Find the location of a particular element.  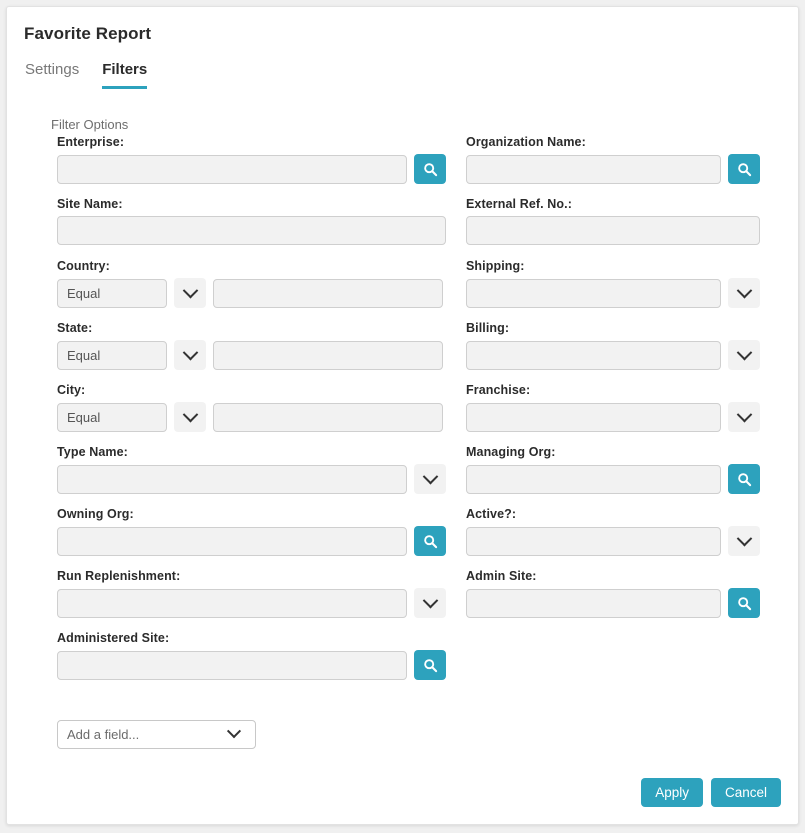

row-enterprise is located at coordinates (257, 169).